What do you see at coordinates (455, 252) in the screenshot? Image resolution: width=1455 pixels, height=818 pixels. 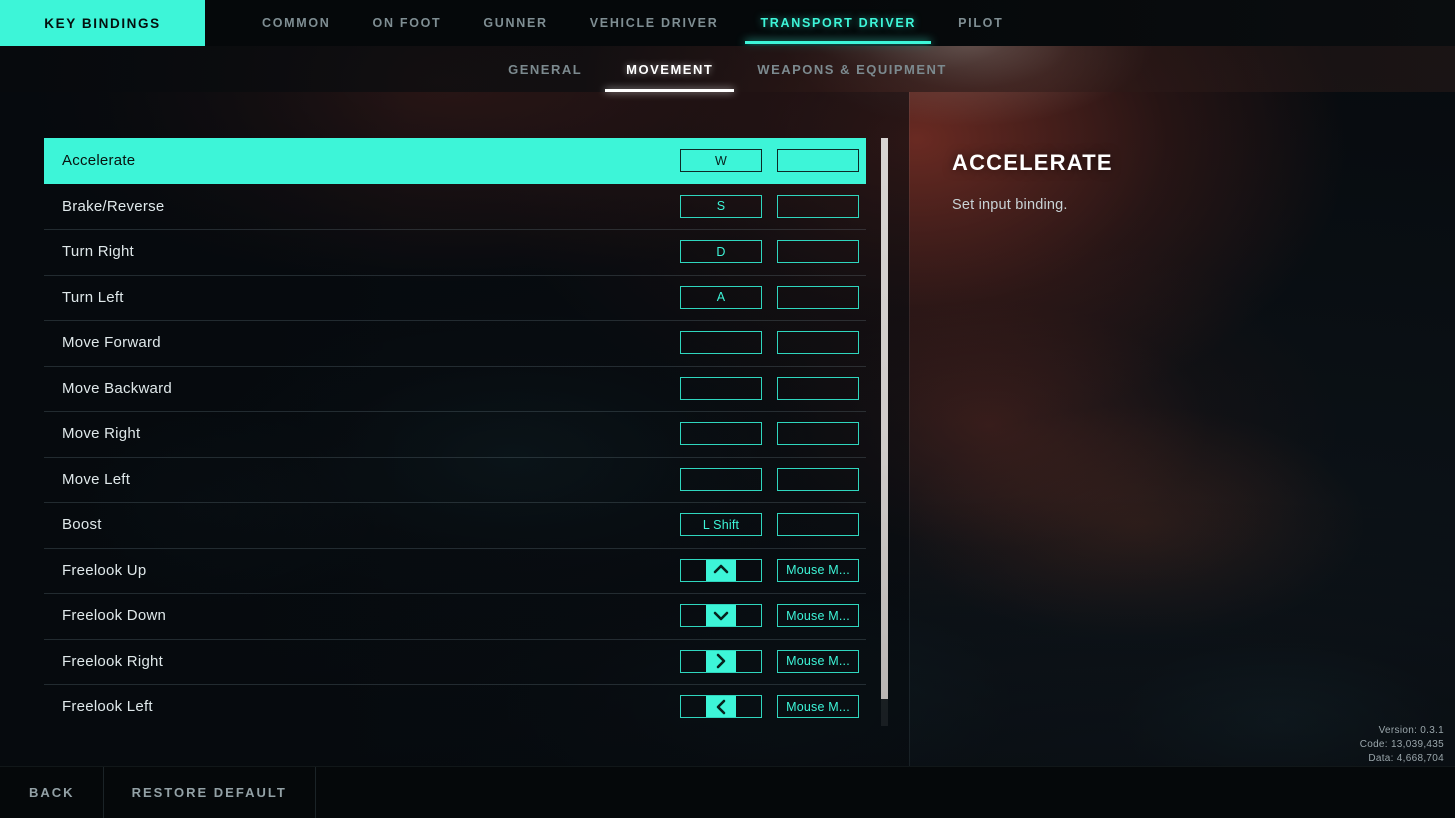 I see `binding-row: Turn Right D` at bounding box center [455, 252].